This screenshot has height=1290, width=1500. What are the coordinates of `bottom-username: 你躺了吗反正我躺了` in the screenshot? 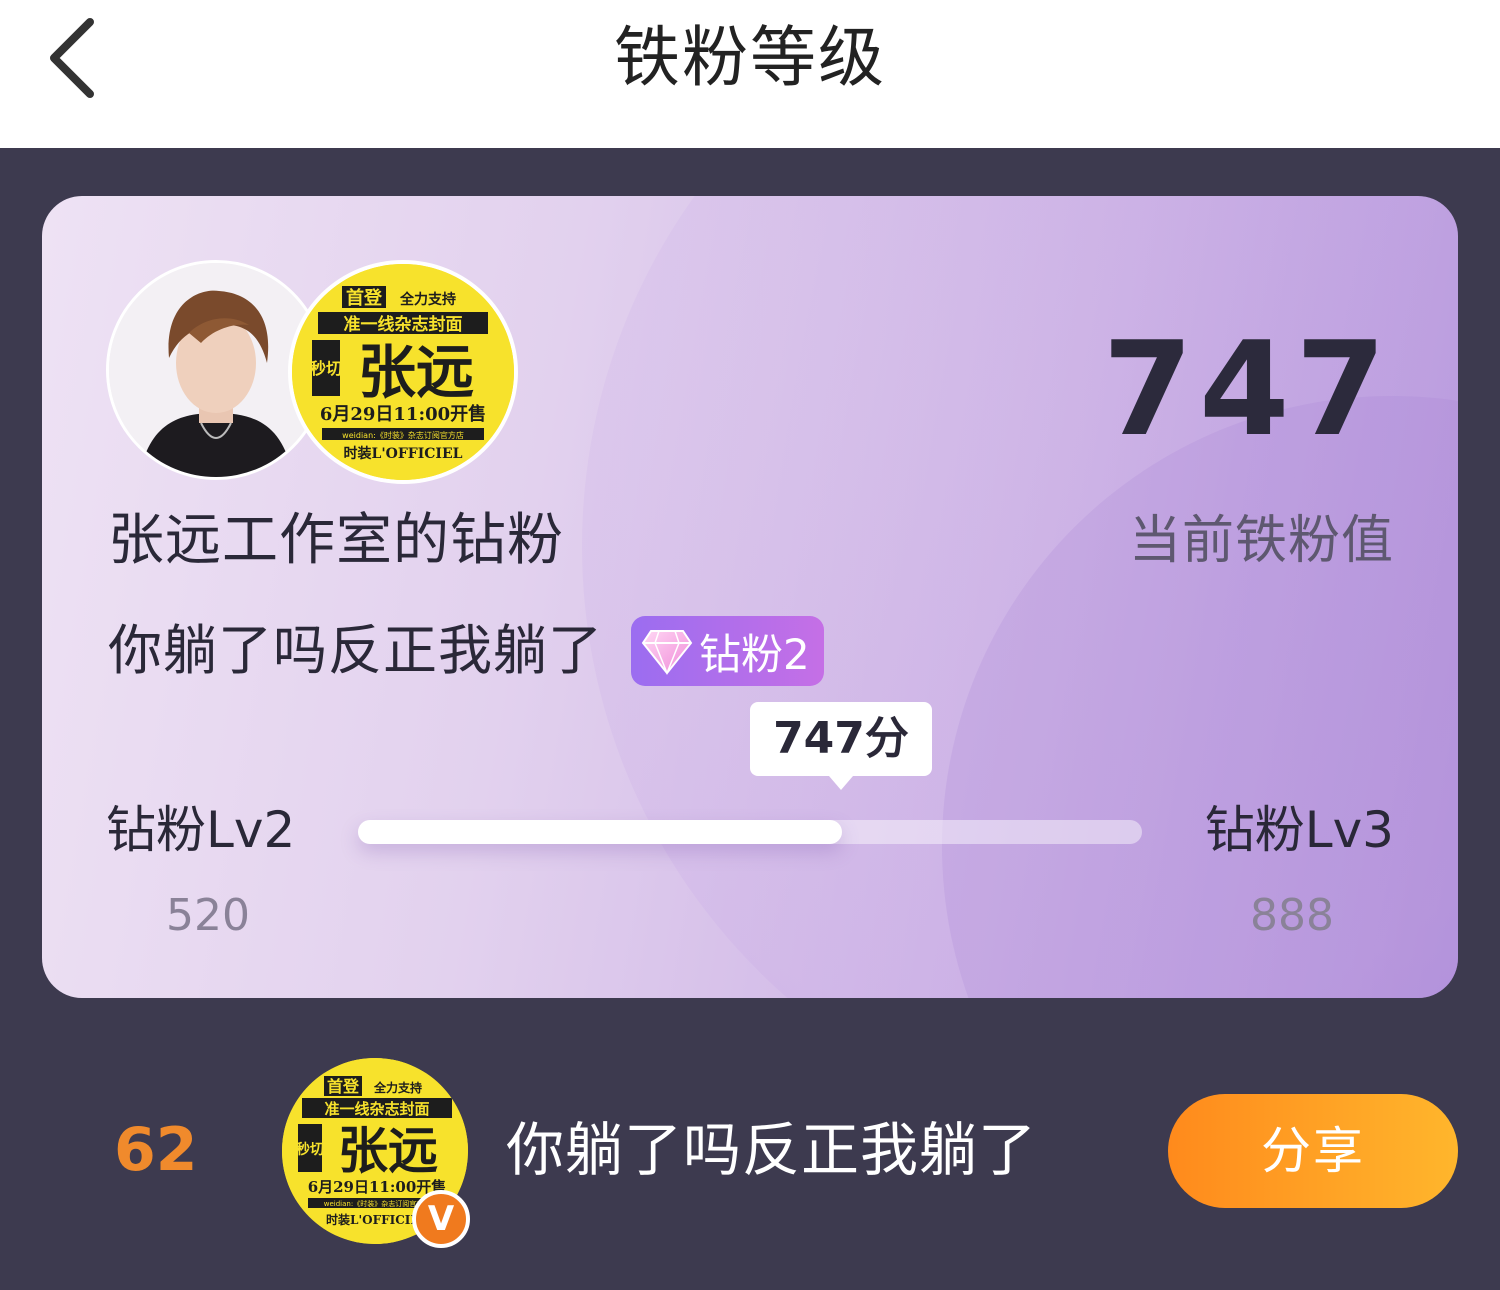 It's located at (772, 1150).